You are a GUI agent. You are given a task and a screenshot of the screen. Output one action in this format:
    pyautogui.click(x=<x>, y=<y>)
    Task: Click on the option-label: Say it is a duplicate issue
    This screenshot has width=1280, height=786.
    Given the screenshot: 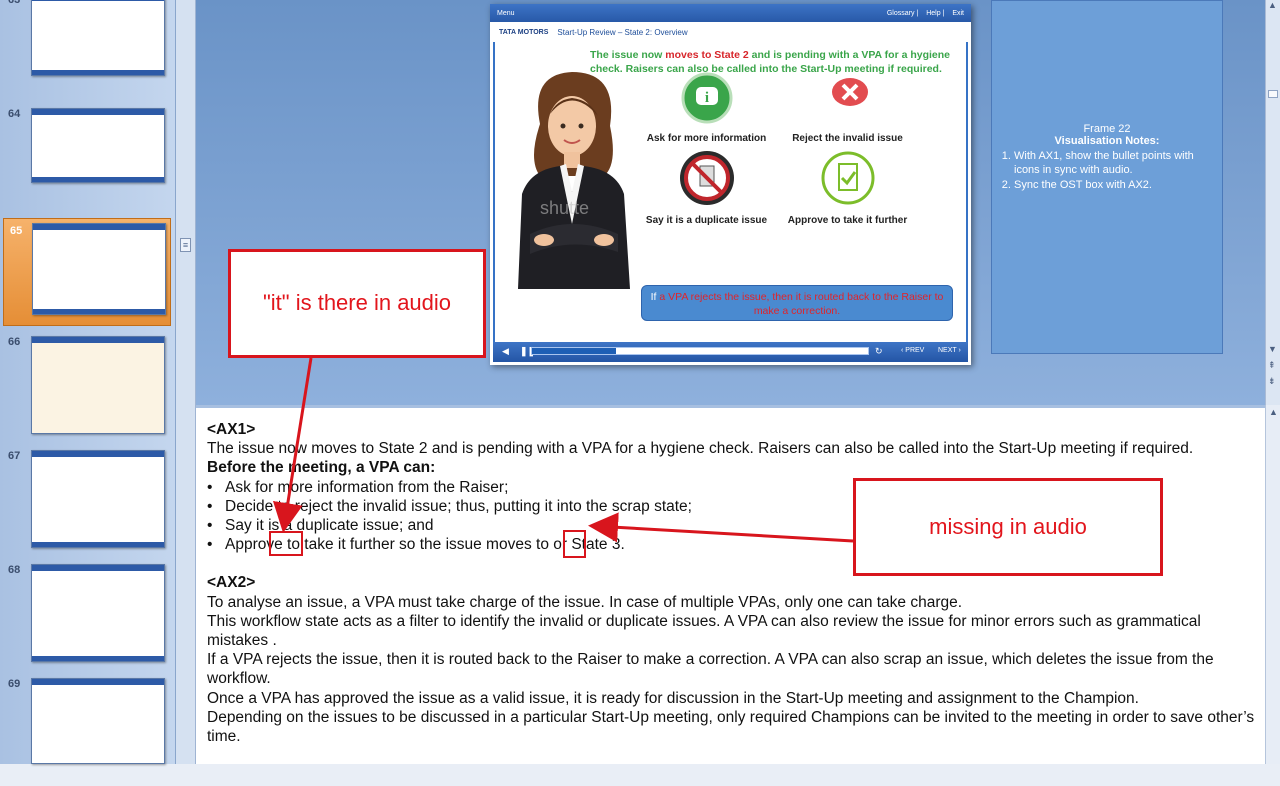 What is the action you would take?
    pyautogui.click(x=706, y=220)
    